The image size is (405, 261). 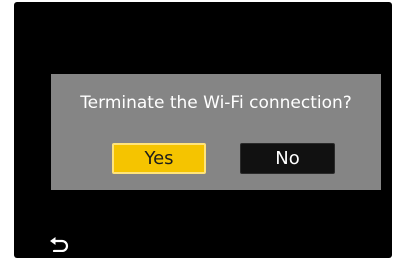 I want to click on no-button: No, so click(x=287, y=158).